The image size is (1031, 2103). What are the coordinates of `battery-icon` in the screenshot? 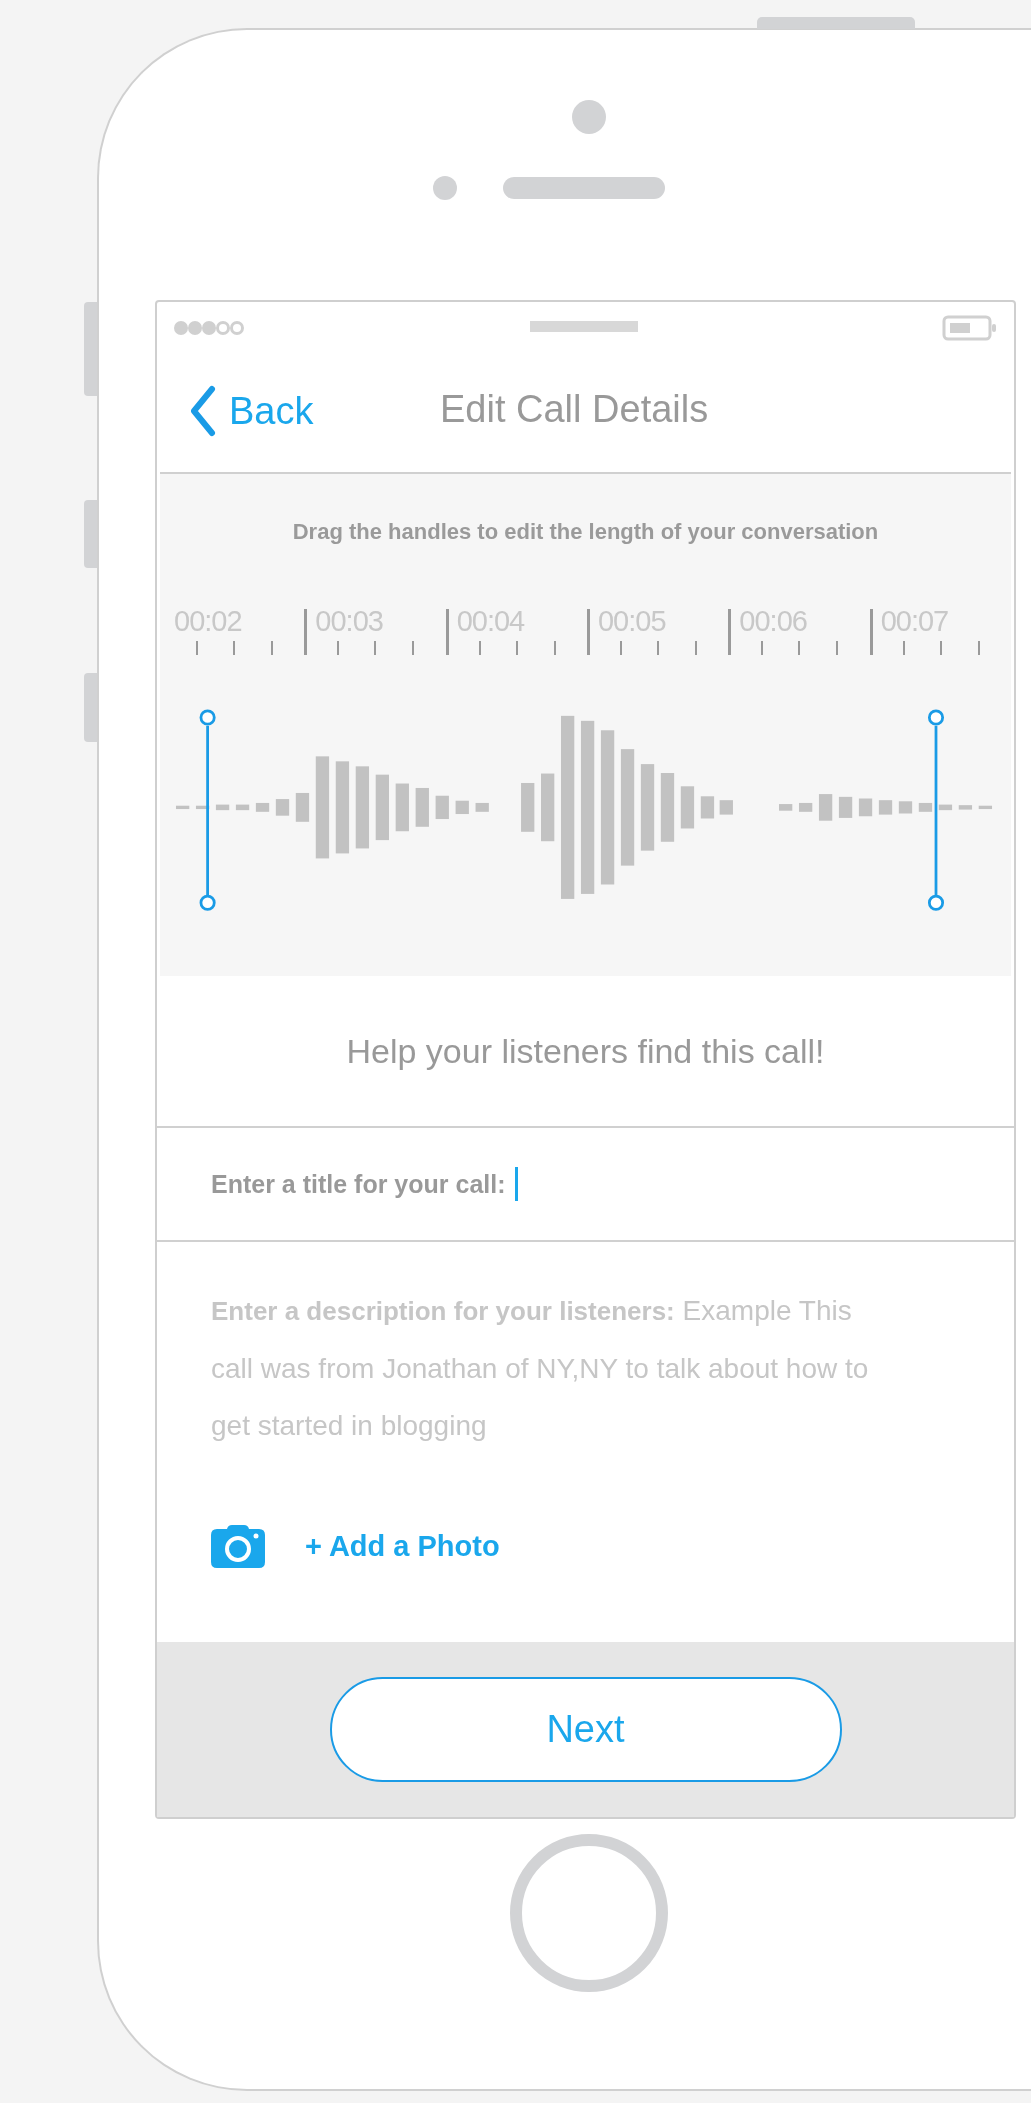 It's located at (970, 328).